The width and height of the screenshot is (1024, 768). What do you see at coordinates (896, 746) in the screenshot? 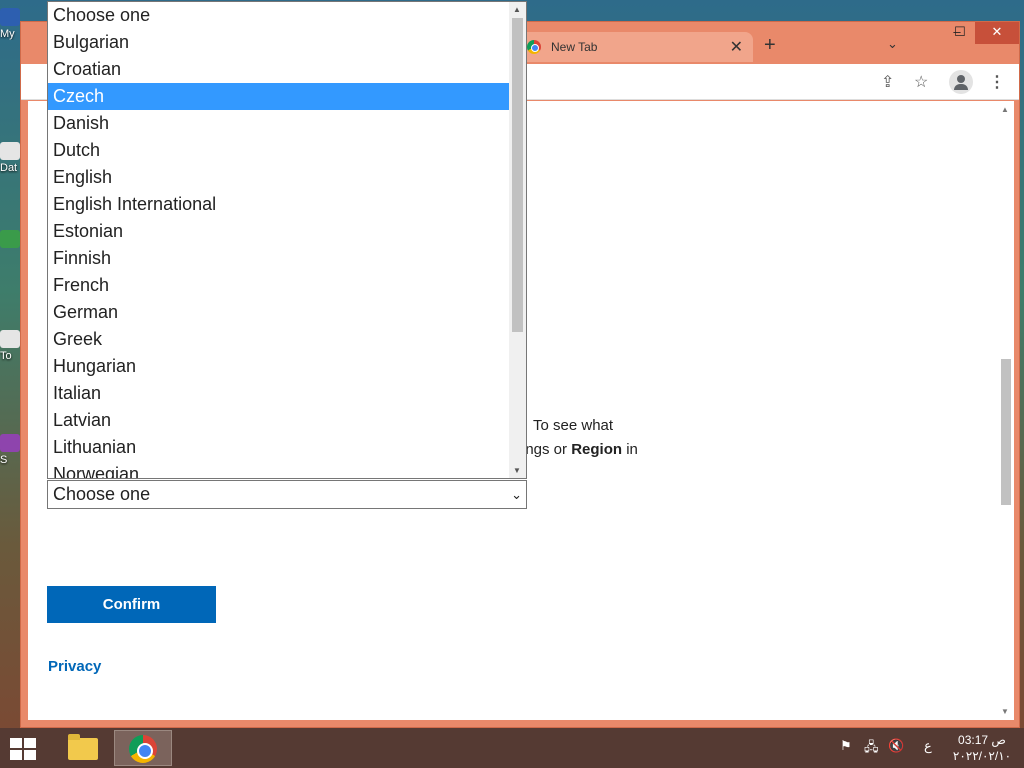
I see `volume-muted-icon: 🔇` at bounding box center [896, 746].